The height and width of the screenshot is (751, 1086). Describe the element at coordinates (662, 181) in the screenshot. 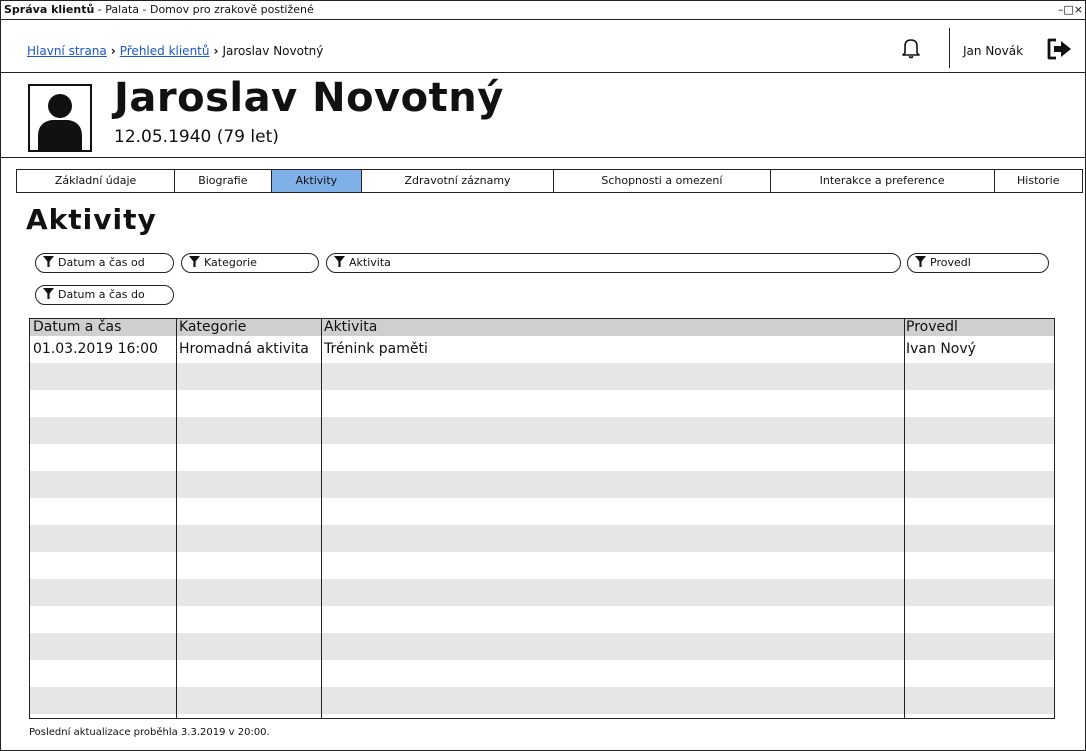

I see `tab-abilities: Schopnosti a omezení` at that location.